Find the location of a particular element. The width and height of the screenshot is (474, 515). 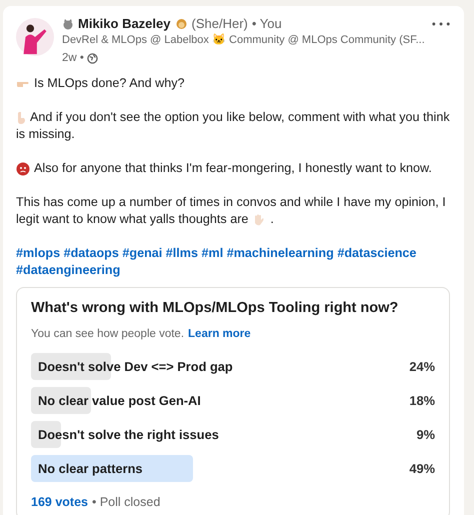

raised-hand-icon is located at coordinates (259, 219).